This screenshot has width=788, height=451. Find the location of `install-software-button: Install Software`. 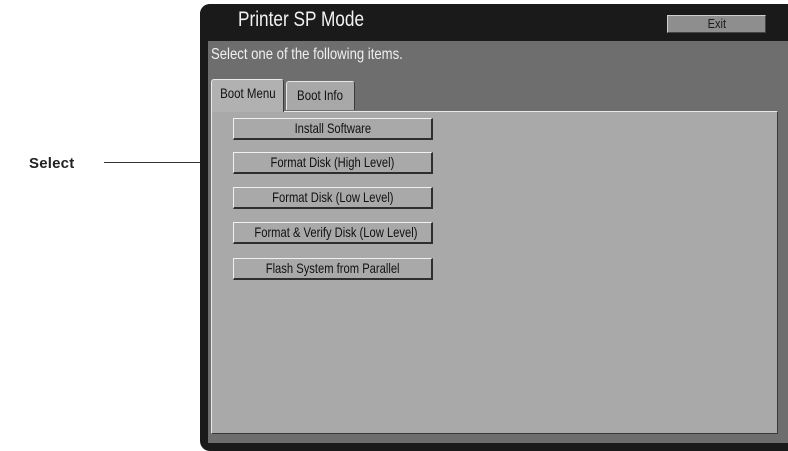

install-software-button: Install Software is located at coordinates (333, 129).